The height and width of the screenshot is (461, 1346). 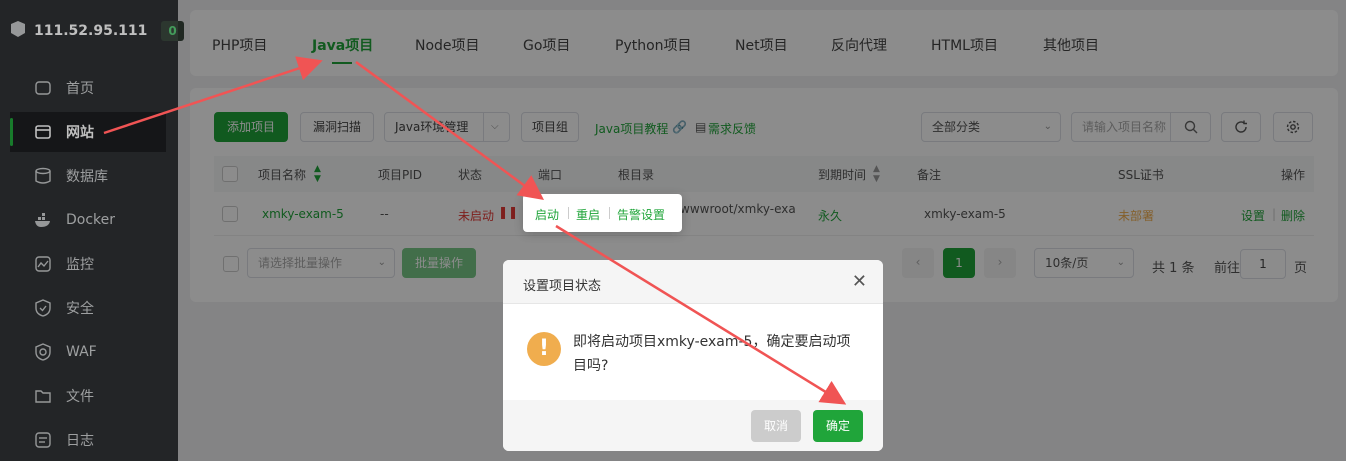 I want to click on tab-html: HTML项目, so click(x=964, y=45).